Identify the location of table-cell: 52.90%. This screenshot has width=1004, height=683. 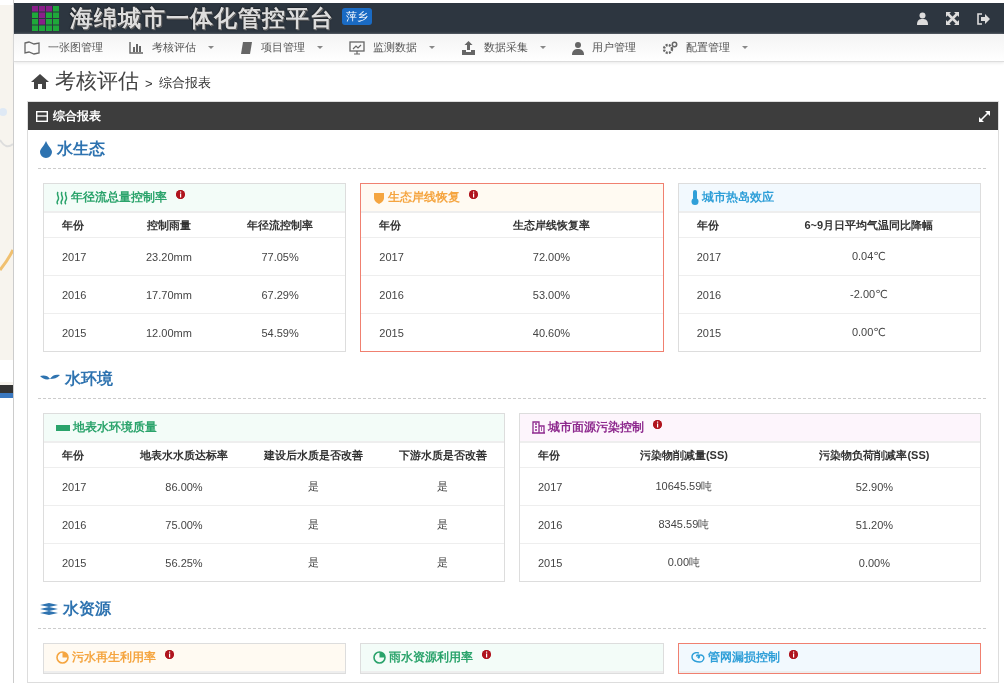
(874, 486).